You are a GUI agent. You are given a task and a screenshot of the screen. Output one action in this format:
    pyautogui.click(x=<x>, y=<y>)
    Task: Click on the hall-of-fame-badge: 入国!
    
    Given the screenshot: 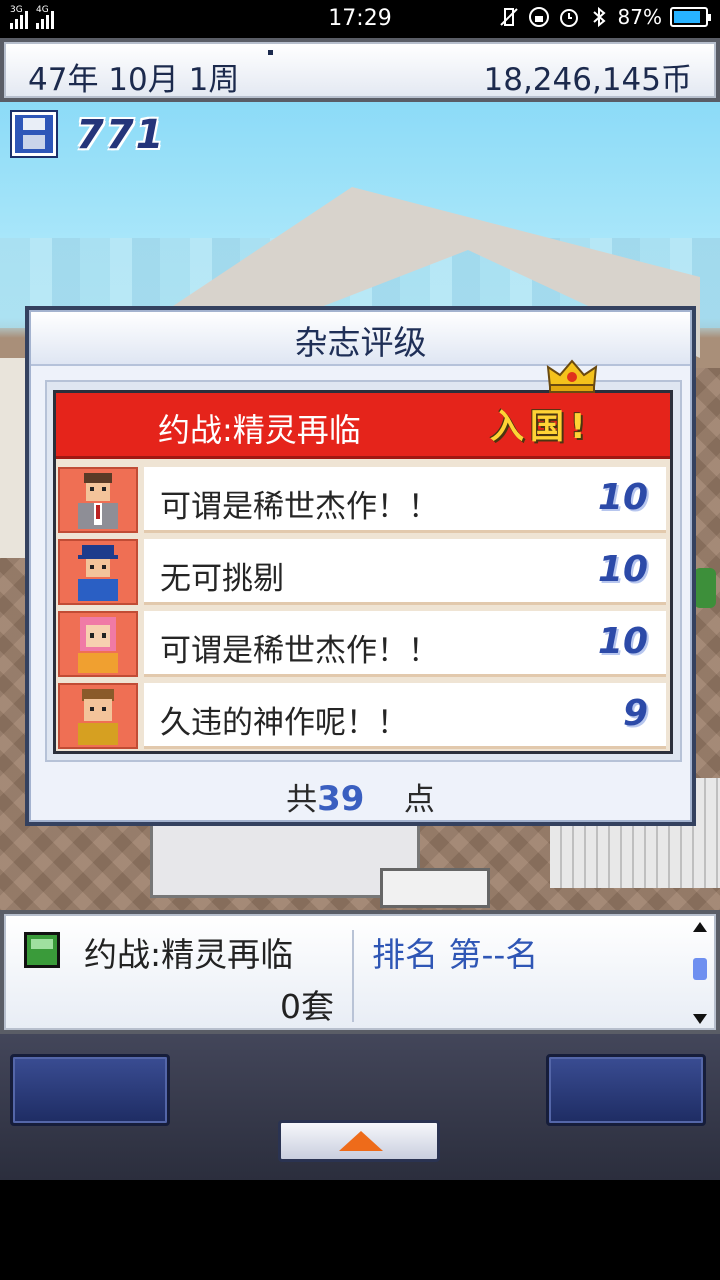 What is the action you would take?
    pyautogui.click(x=541, y=427)
    